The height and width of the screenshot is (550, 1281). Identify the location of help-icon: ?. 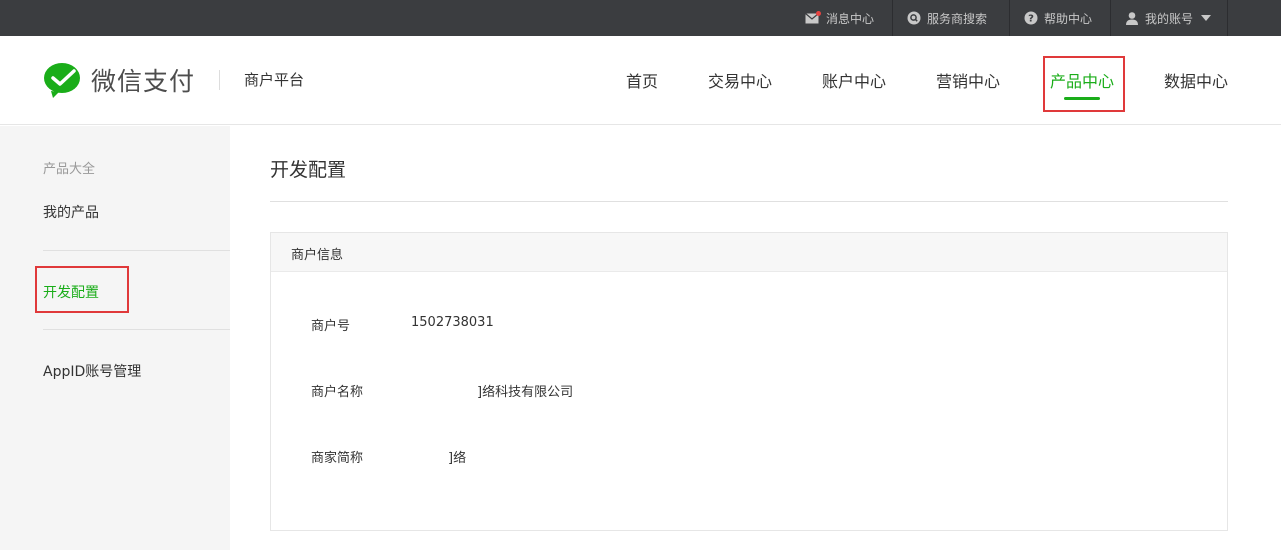
(1031, 18).